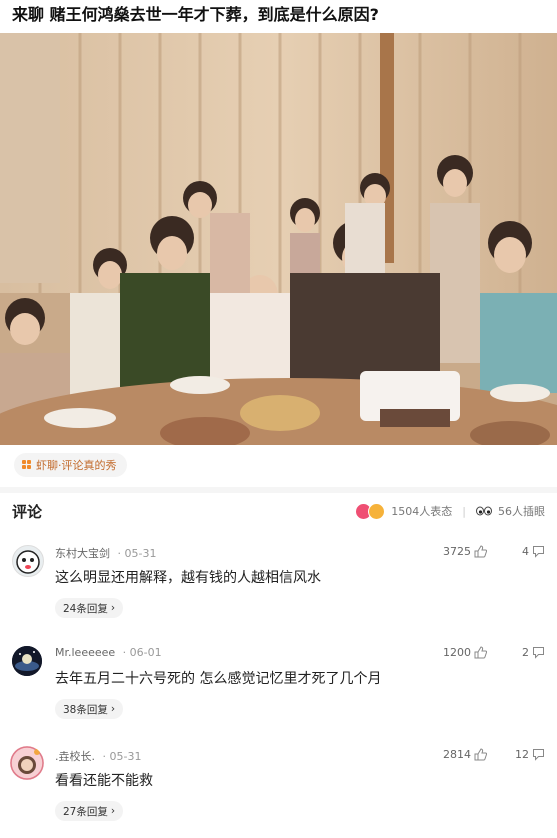 This screenshot has width=557, height=838. I want to click on comment-date: · 06-01, so click(142, 652).